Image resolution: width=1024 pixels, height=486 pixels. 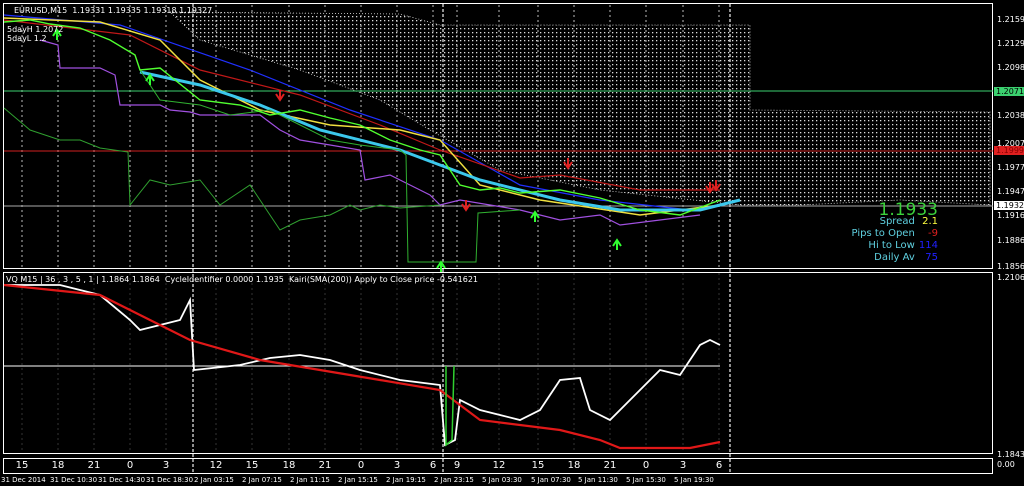 I want to click on date-label: 2 Jan 07:15, so click(x=262, y=480).